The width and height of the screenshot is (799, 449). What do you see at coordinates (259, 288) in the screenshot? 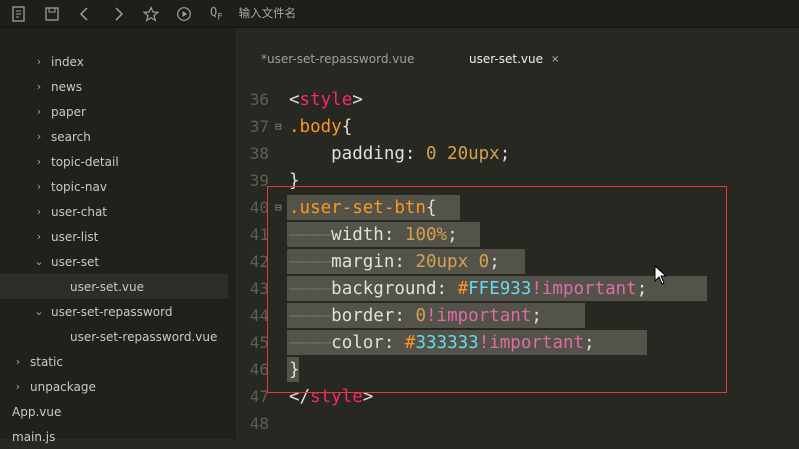
I see `line-number: 43` at bounding box center [259, 288].